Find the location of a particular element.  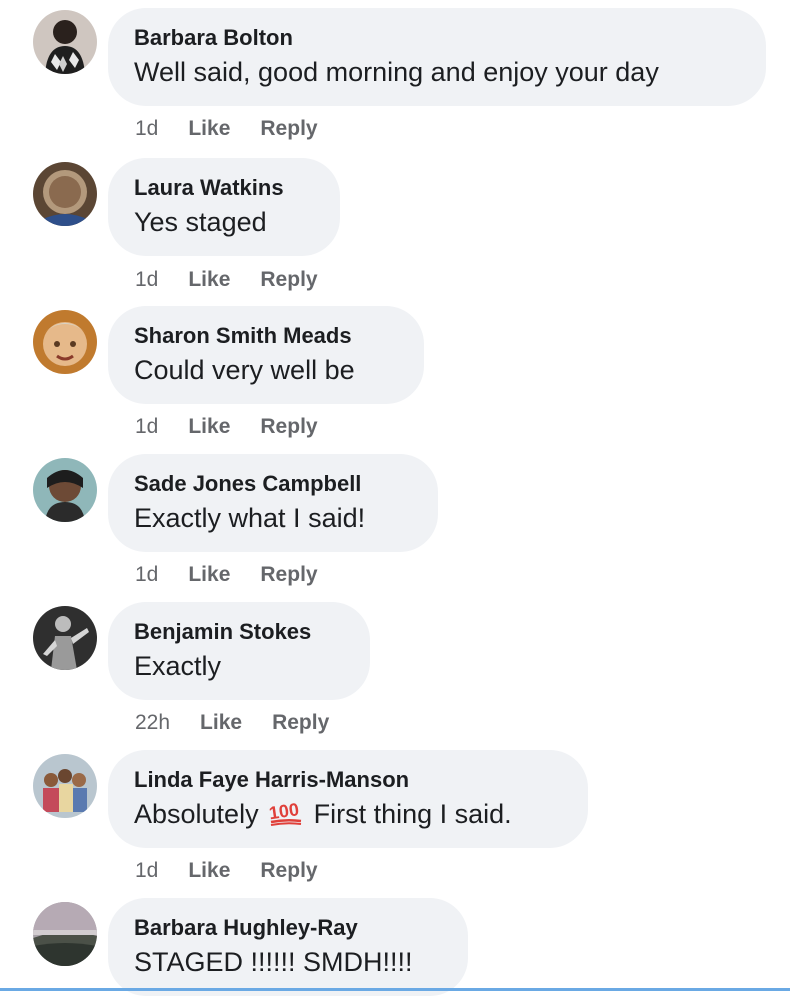

comment-author: Benjamin Stokes is located at coordinates (239, 632).